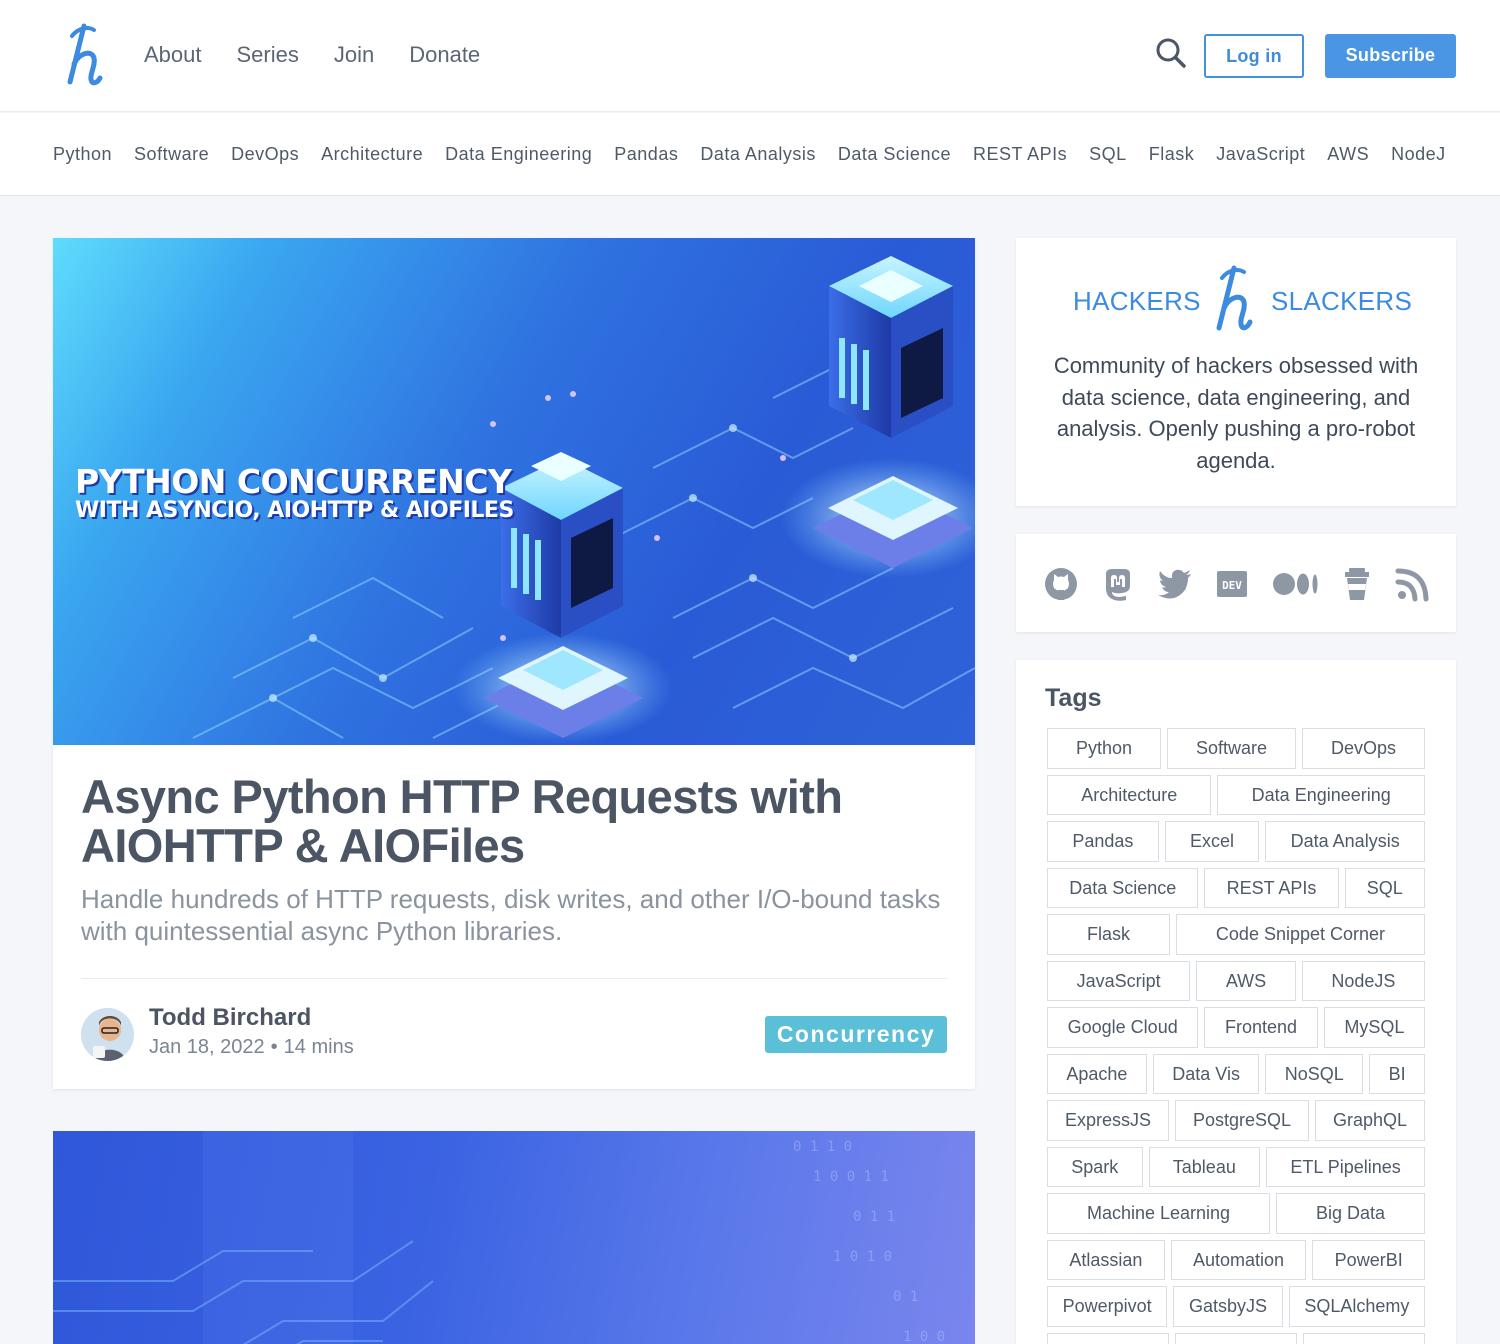 This screenshot has height=1344, width=1500. What do you see at coordinates (1206, 1073) in the screenshot?
I see `tag-chip: Data Vis` at bounding box center [1206, 1073].